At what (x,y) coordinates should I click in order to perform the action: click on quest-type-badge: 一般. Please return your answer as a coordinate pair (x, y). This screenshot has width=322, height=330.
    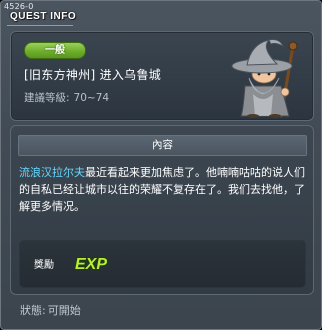
    Looking at the image, I should click on (55, 50).